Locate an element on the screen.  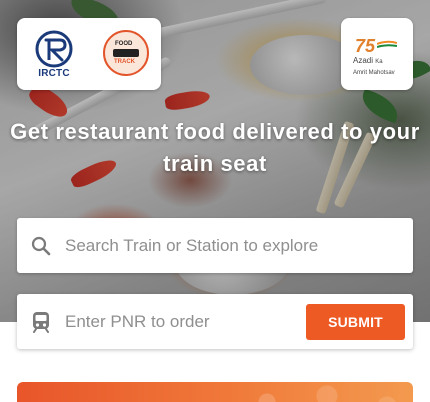
azadi-logo-line-2: Ka is located at coordinates (379, 62).